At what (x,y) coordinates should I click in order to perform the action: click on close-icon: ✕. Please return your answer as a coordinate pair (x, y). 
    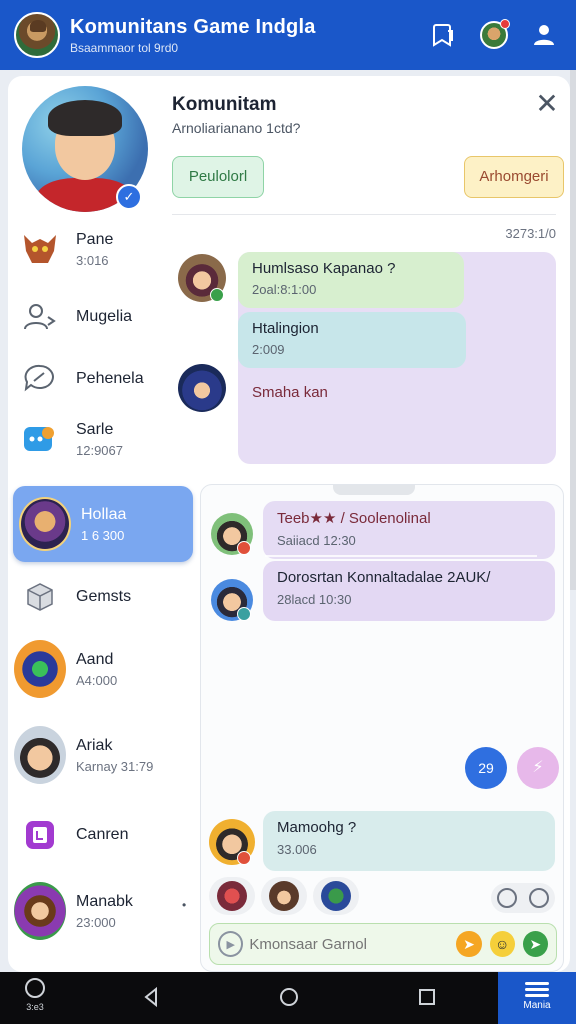
    Looking at the image, I should click on (547, 105).